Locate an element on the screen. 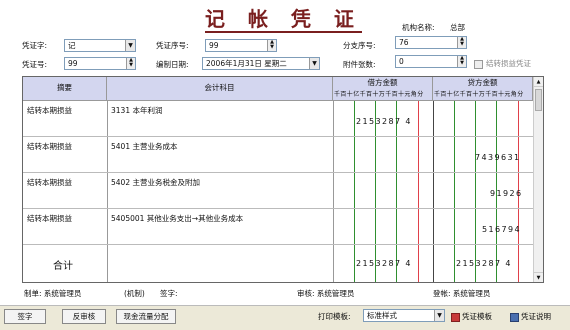  help-button: 凭证说明 is located at coordinates (530, 317).